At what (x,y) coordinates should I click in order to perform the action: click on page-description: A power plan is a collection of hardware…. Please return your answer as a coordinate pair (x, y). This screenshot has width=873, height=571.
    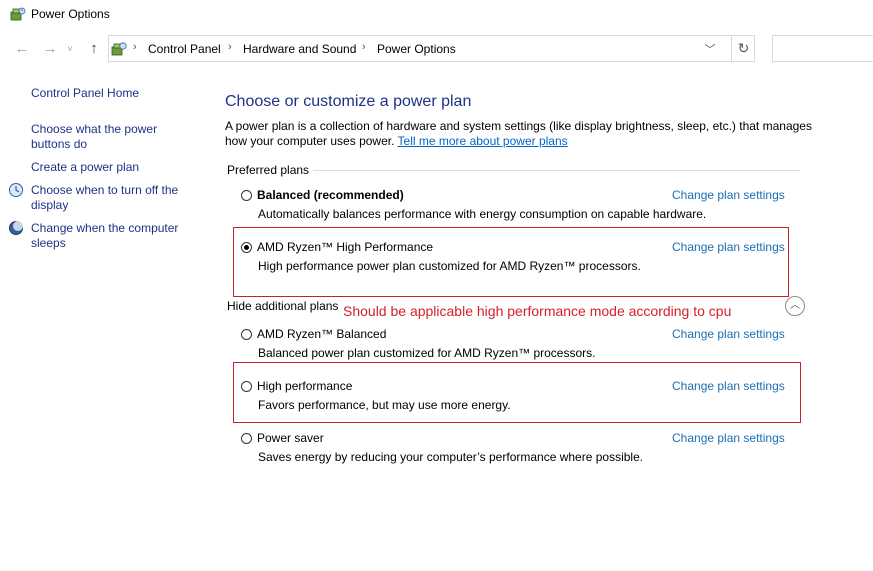
    Looking at the image, I should click on (525, 134).